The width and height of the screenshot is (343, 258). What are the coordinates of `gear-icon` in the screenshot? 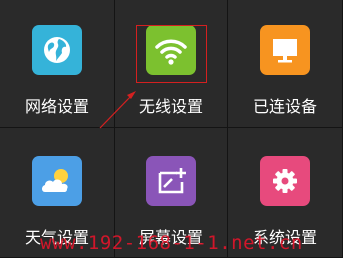 It's located at (285, 181).